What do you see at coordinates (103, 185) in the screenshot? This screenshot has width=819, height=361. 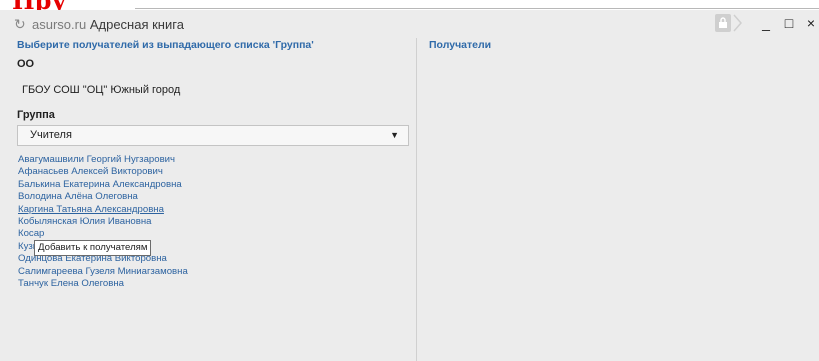 I see `person-link: Балькина Екатерина Александровна` at bounding box center [103, 185].